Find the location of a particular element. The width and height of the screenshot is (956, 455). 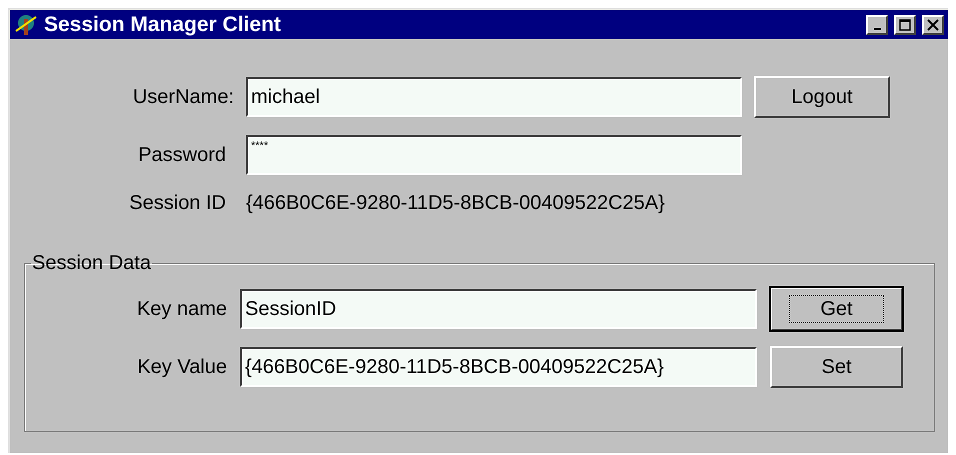

password-field: **** is located at coordinates (494, 155).